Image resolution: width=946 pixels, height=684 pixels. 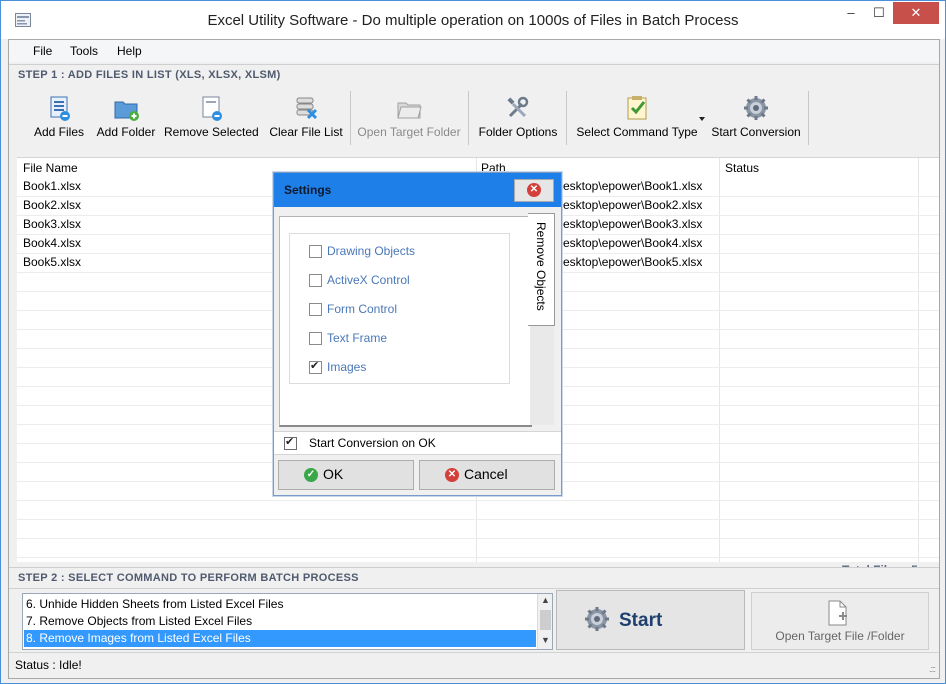 What do you see at coordinates (417, 190) in the screenshot?
I see `dialog-title-bar: Settings ✕` at bounding box center [417, 190].